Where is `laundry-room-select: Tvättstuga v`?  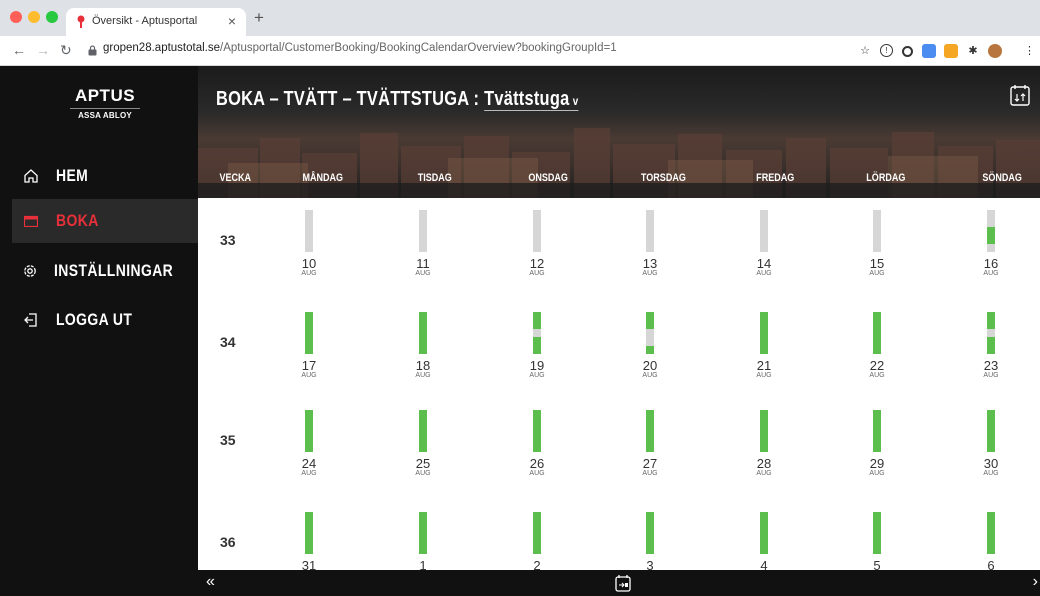 laundry-room-select: Tvättstuga v is located at coordinates (531, 99).